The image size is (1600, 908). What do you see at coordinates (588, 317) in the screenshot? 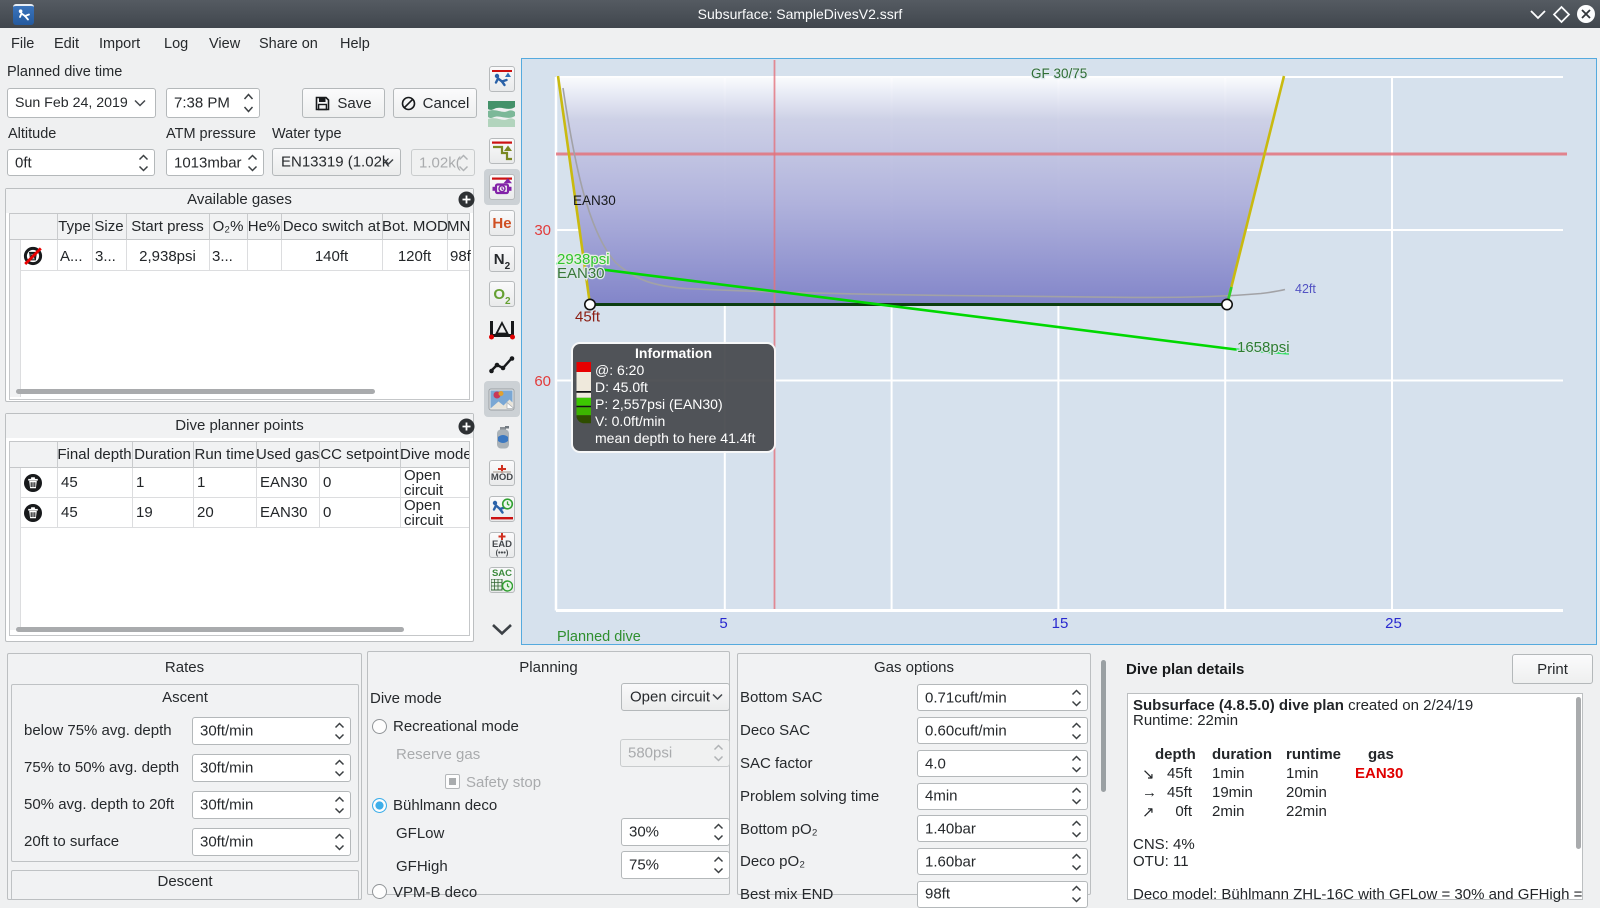
I see `svg-text: 45ft` at bounding box center [588, 317].